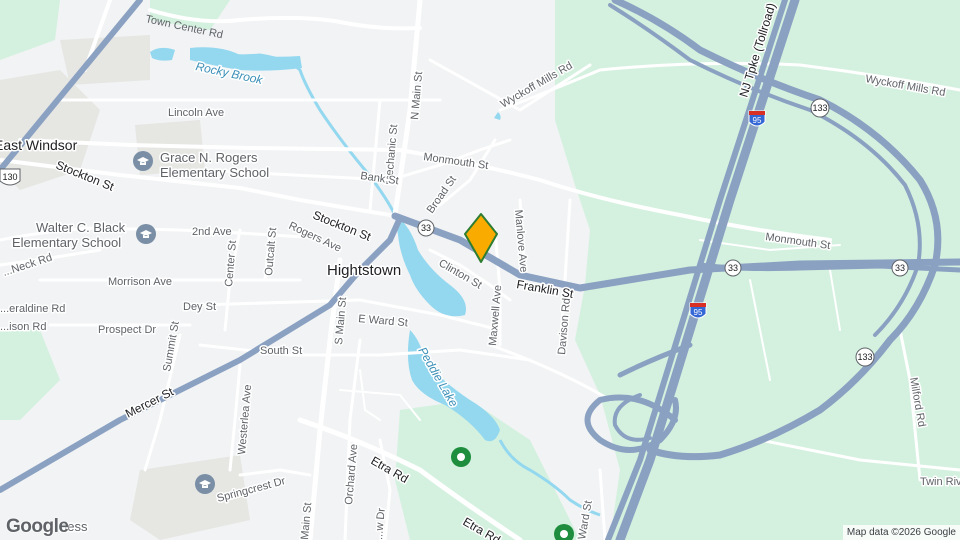  Describe the element at coordinates (66, 242) in the screenshot. I see `label-walter-school-line2: Elementary School` at that location.